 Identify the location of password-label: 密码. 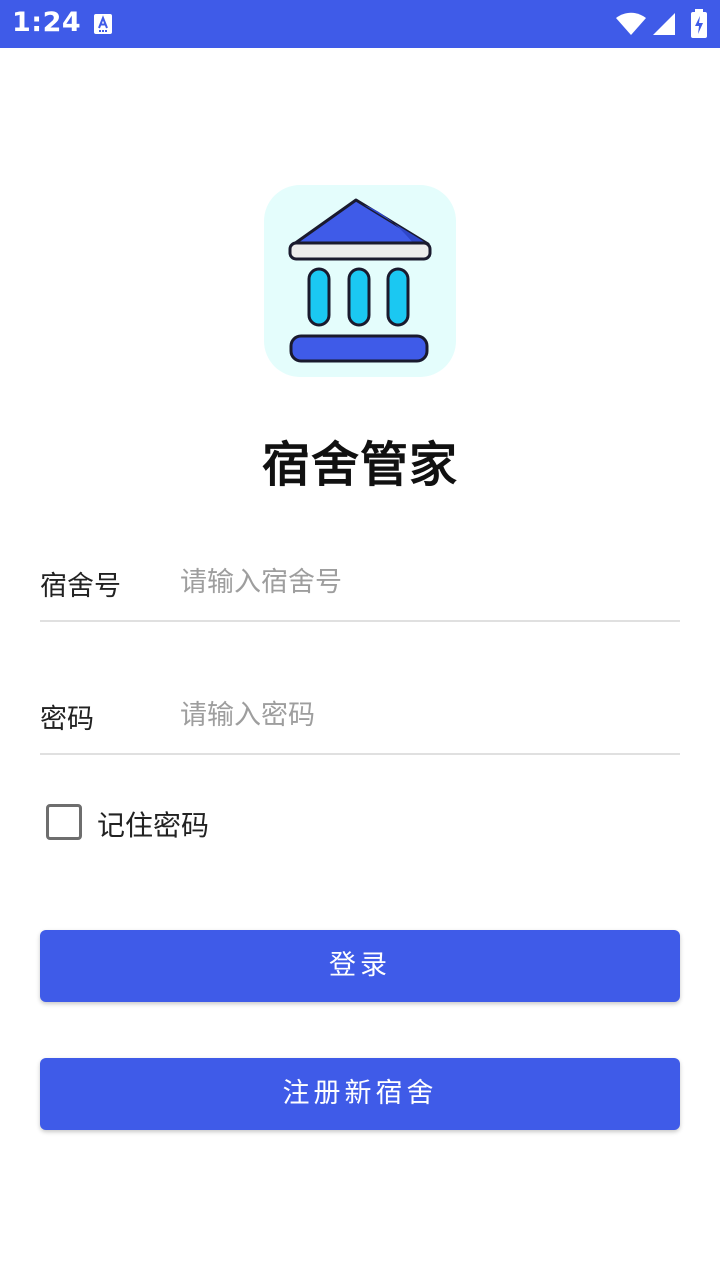
(67, 719).